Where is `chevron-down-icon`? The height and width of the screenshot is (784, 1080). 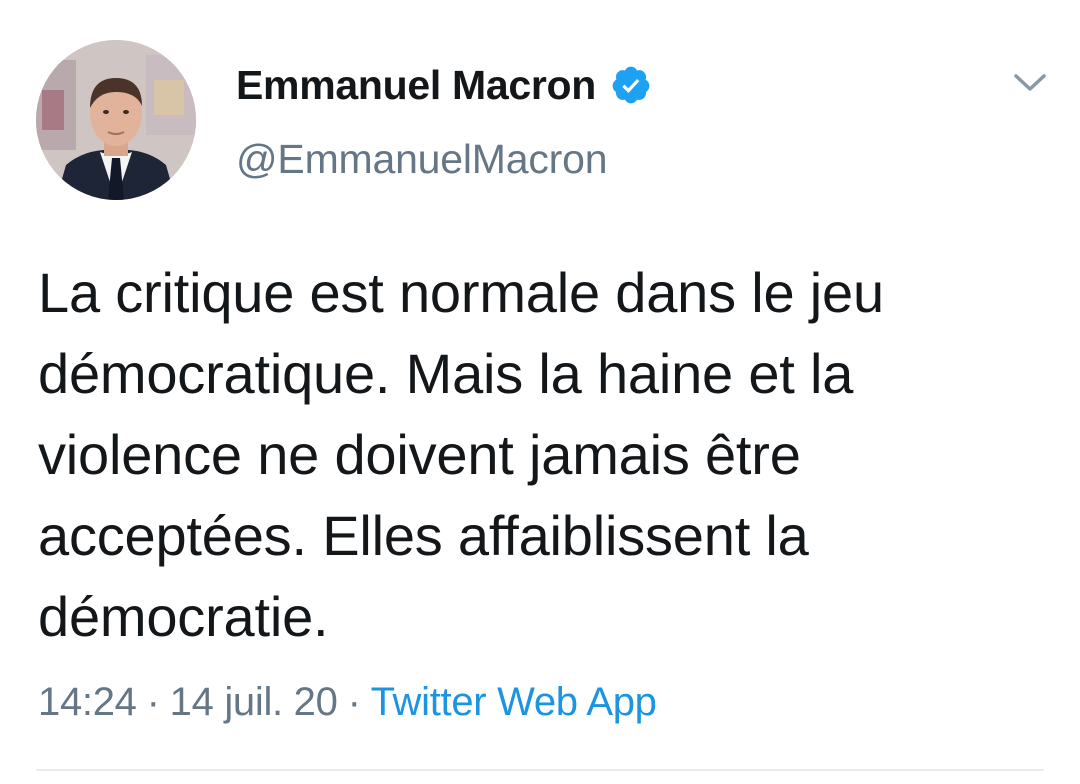
chevron-down-icon is located at coordinates (1030, 82).